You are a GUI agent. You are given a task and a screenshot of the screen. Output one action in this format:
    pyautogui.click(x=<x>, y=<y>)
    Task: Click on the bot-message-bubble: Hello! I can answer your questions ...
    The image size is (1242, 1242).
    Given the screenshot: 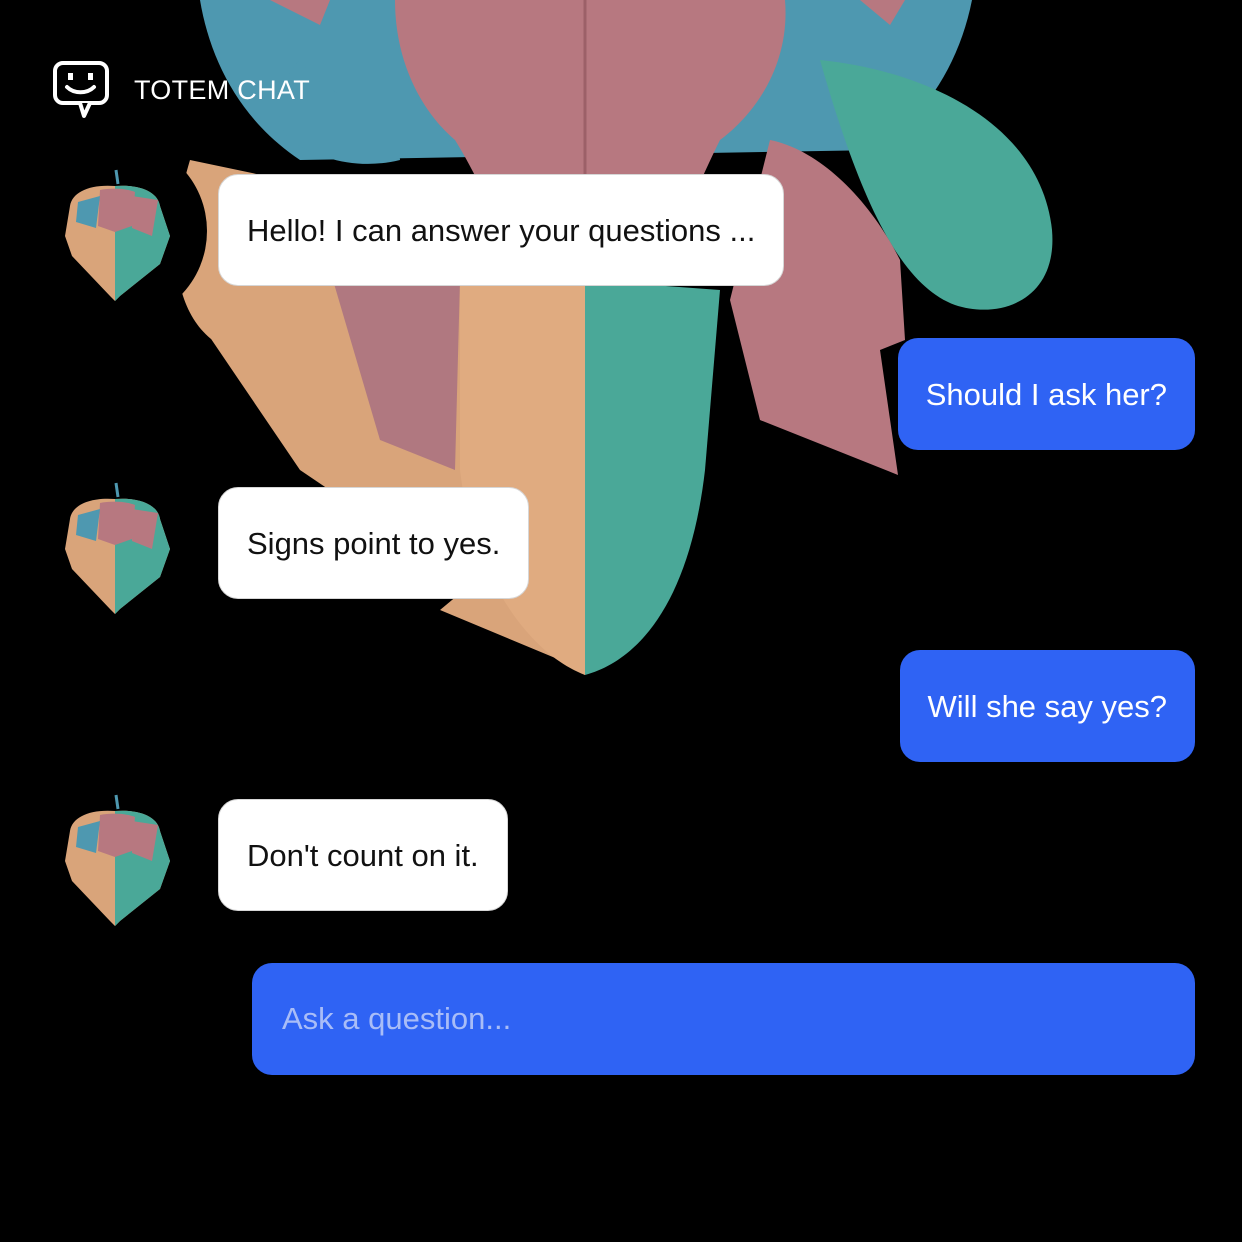 What is the action you would take?
    pyautogui.click(x=501, y=230)
    